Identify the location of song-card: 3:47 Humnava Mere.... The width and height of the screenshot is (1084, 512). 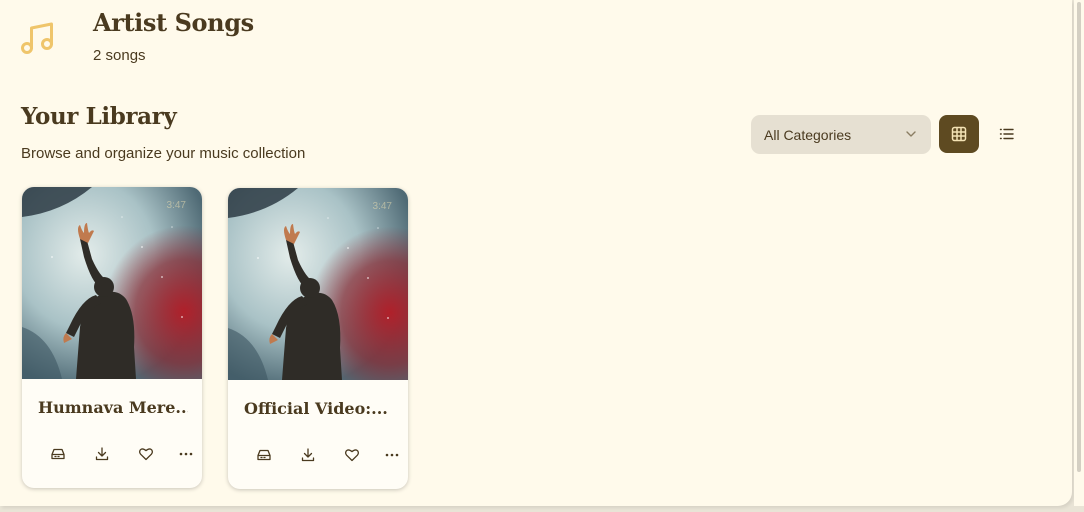
(112, 337).